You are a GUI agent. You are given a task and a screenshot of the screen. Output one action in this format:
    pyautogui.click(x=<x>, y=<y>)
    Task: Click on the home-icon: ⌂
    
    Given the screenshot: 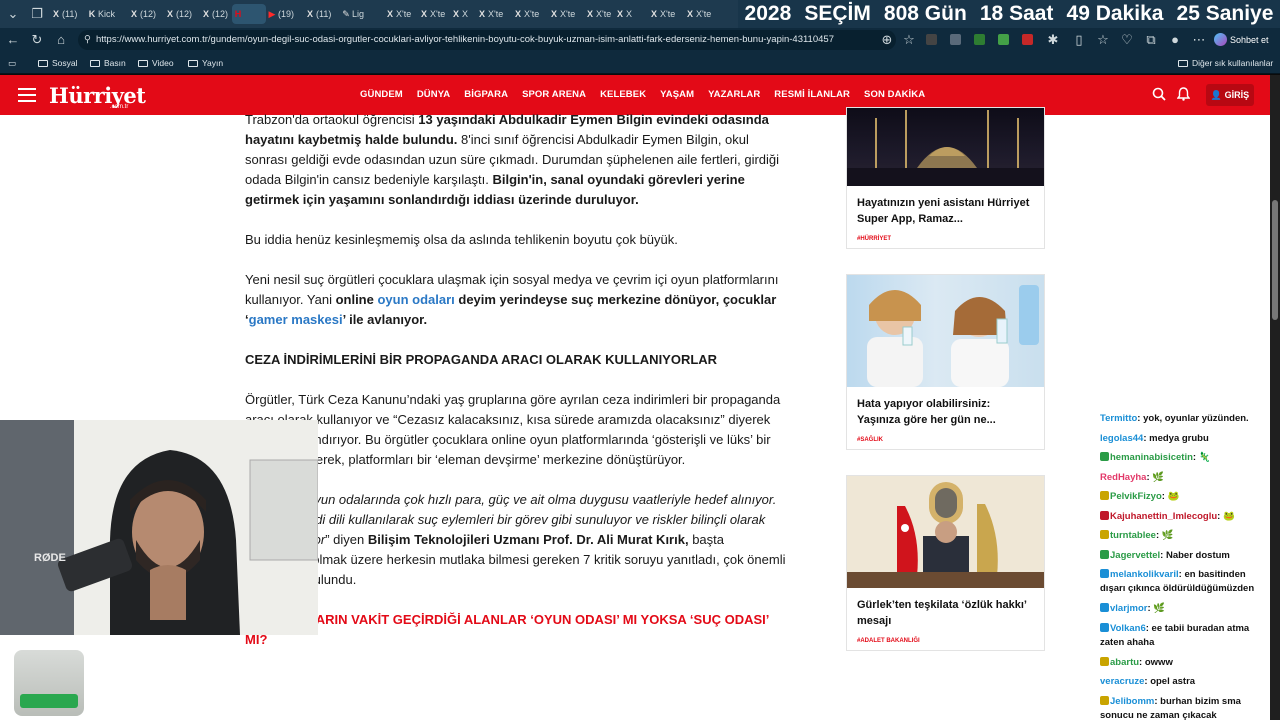 What is the action you would take?
    pyautogui.click(x=61, y=40)
    